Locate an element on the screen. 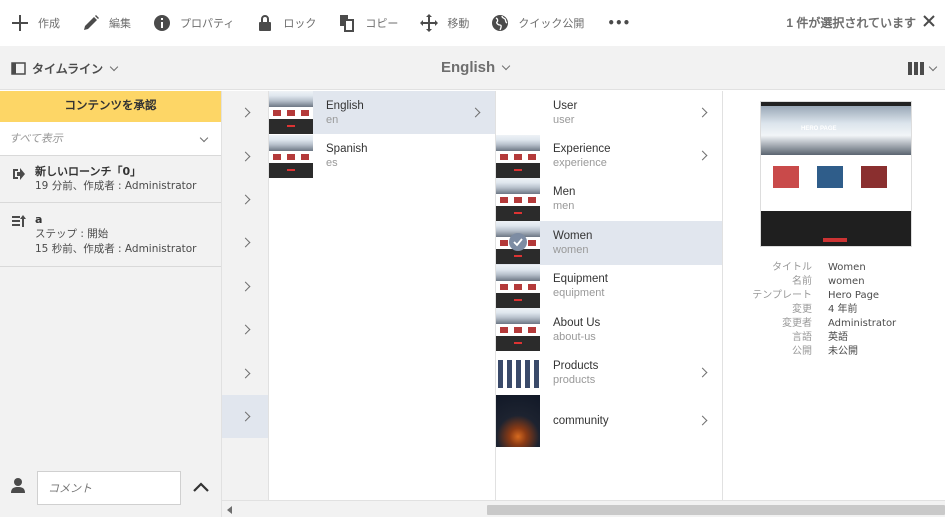 The image size is (945, 517). title-bar: タイムライン English is located at coordinates (472, 68).